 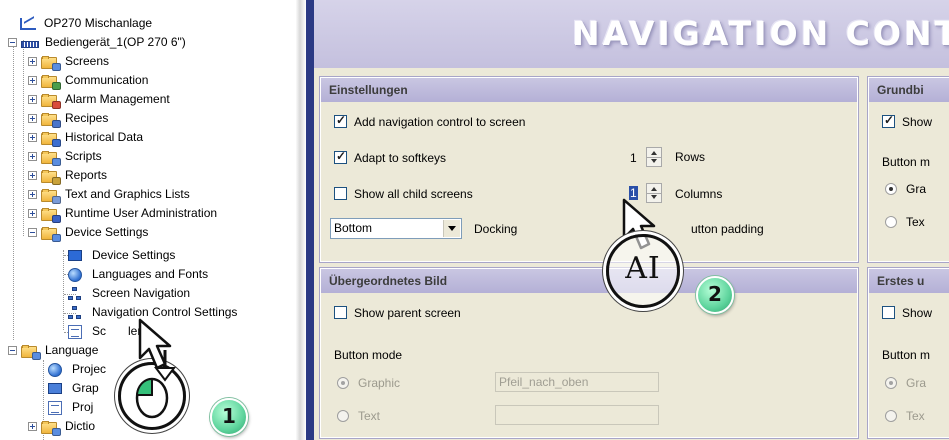 I want to click on scheduler-icon, so click(x=77, y=332).